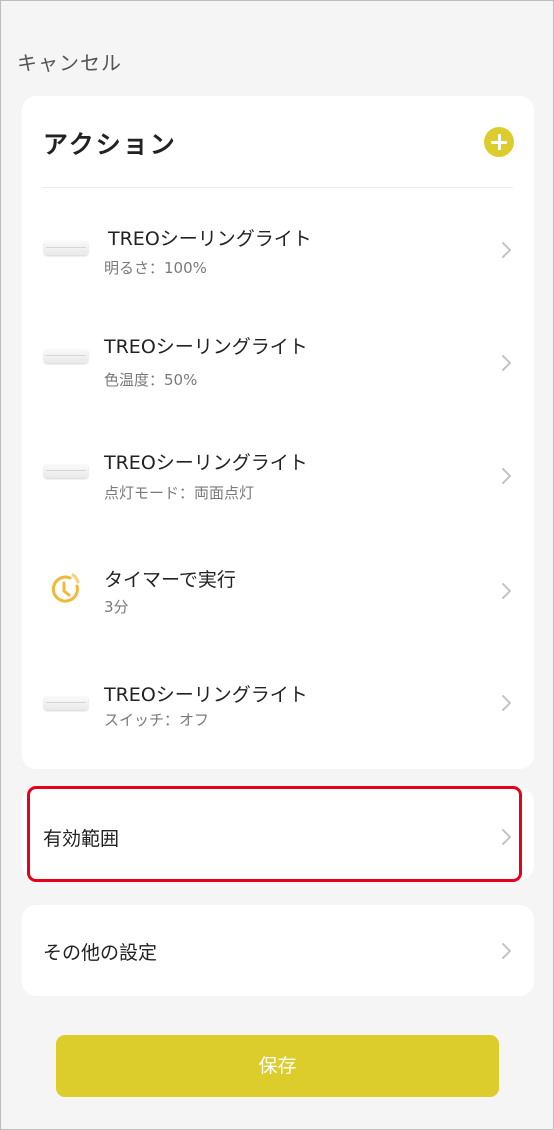 The width and height of the screenshot is (554, 1130). Describe the element at coordinates (278, 361) in the screenshot. I see `action-item: TREOシーリングライト 色温度：50%` at that location.